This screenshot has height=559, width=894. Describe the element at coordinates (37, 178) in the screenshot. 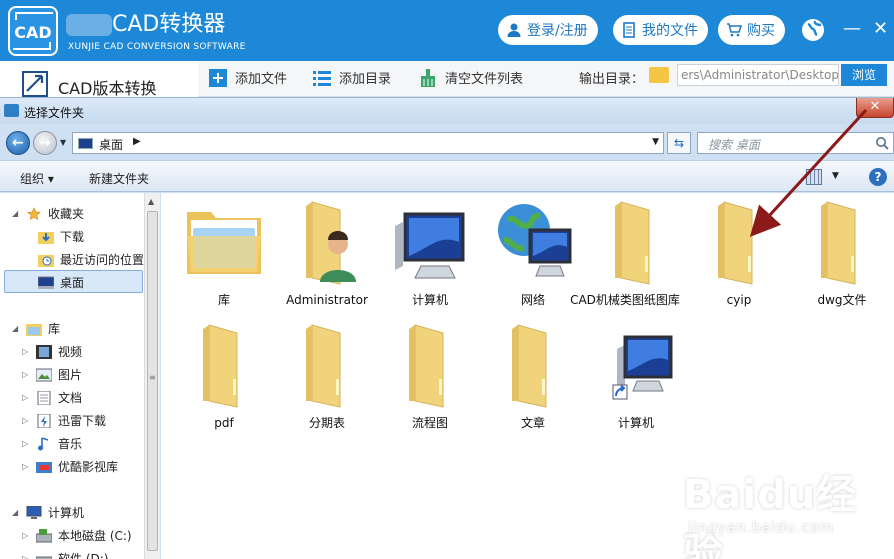

I see `organize-menu: 组织 ▾` at that location.